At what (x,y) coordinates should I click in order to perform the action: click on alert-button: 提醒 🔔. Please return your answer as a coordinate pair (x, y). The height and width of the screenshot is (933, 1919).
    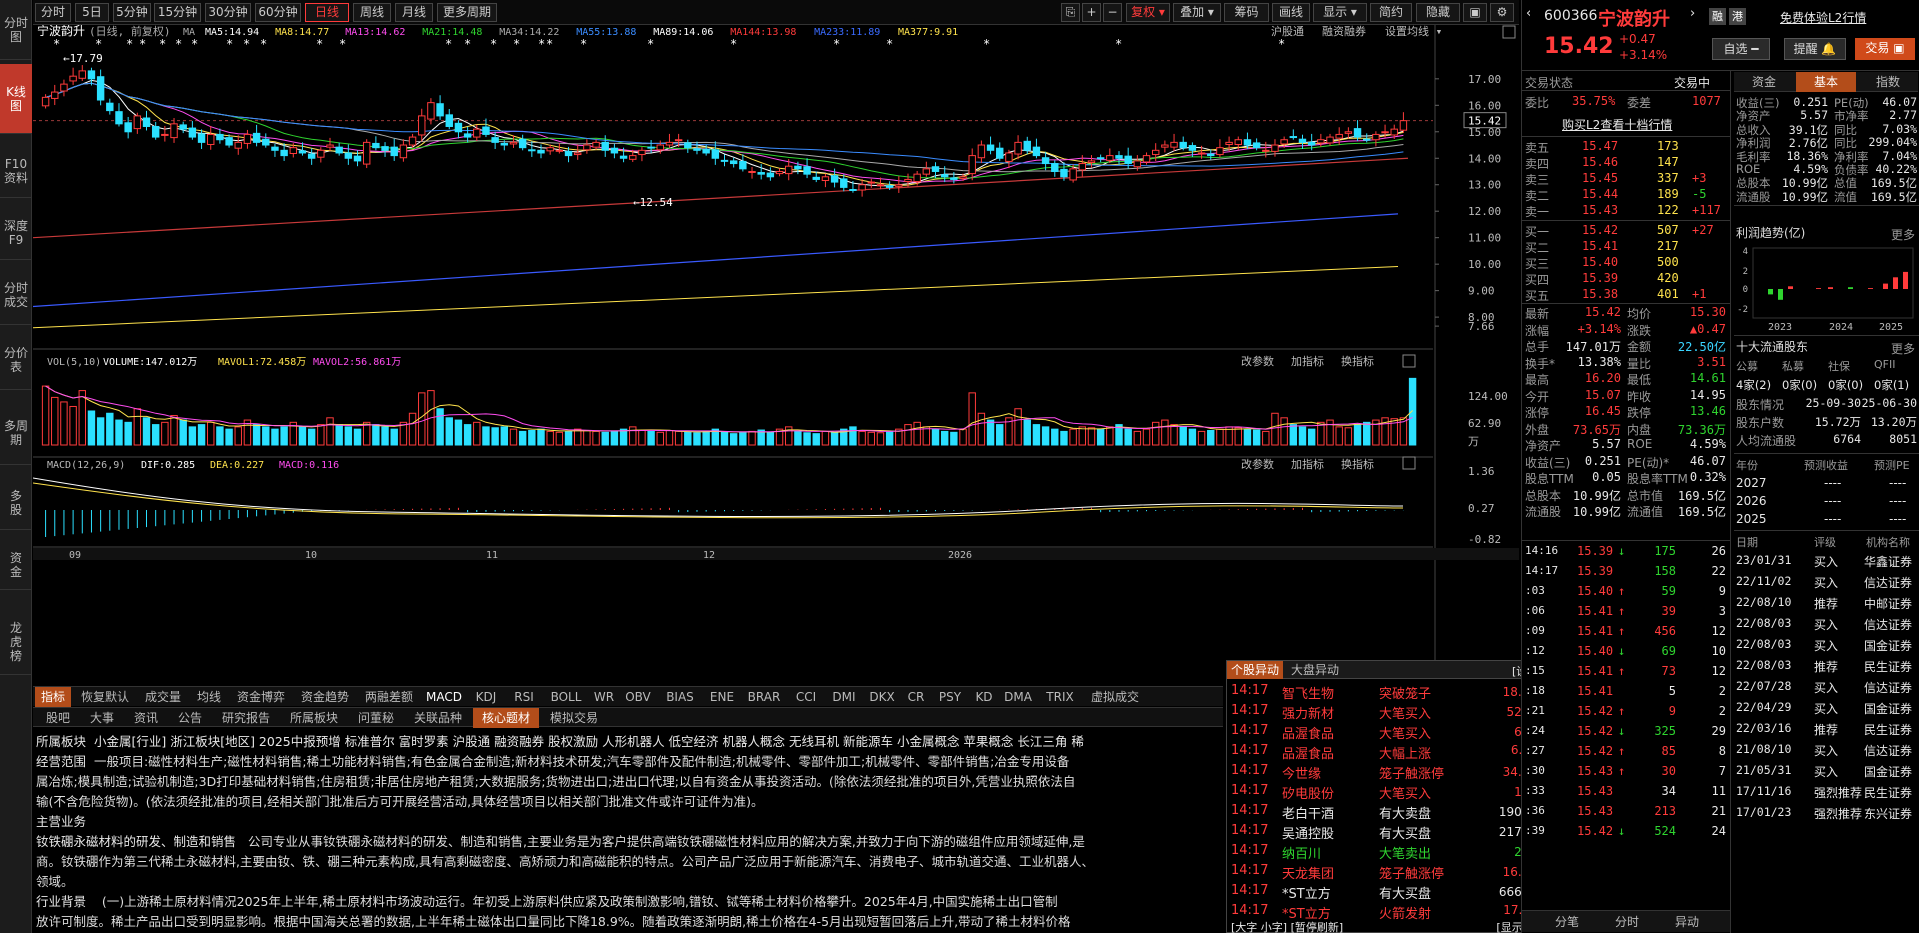
    Looking at the image, I should click on (1815, 49).